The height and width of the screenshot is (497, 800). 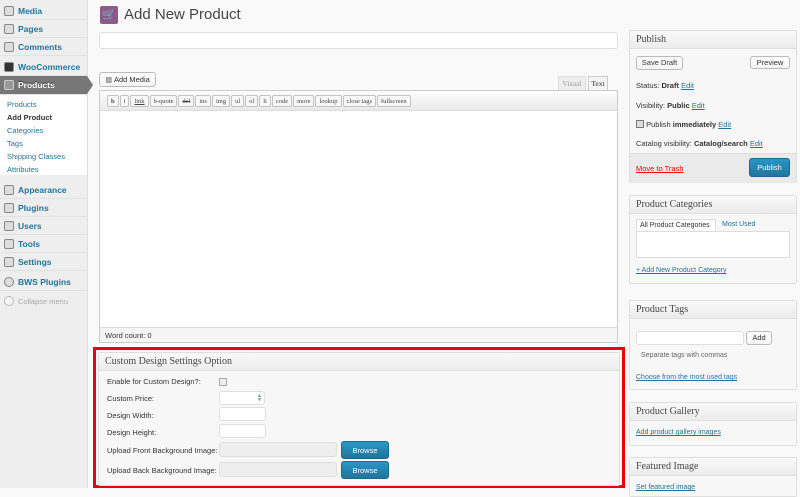 What do you see at coordinates (124, 101) in the screenshot?
I see `quicktag-i-button: i` at bounding box center [124, 101].